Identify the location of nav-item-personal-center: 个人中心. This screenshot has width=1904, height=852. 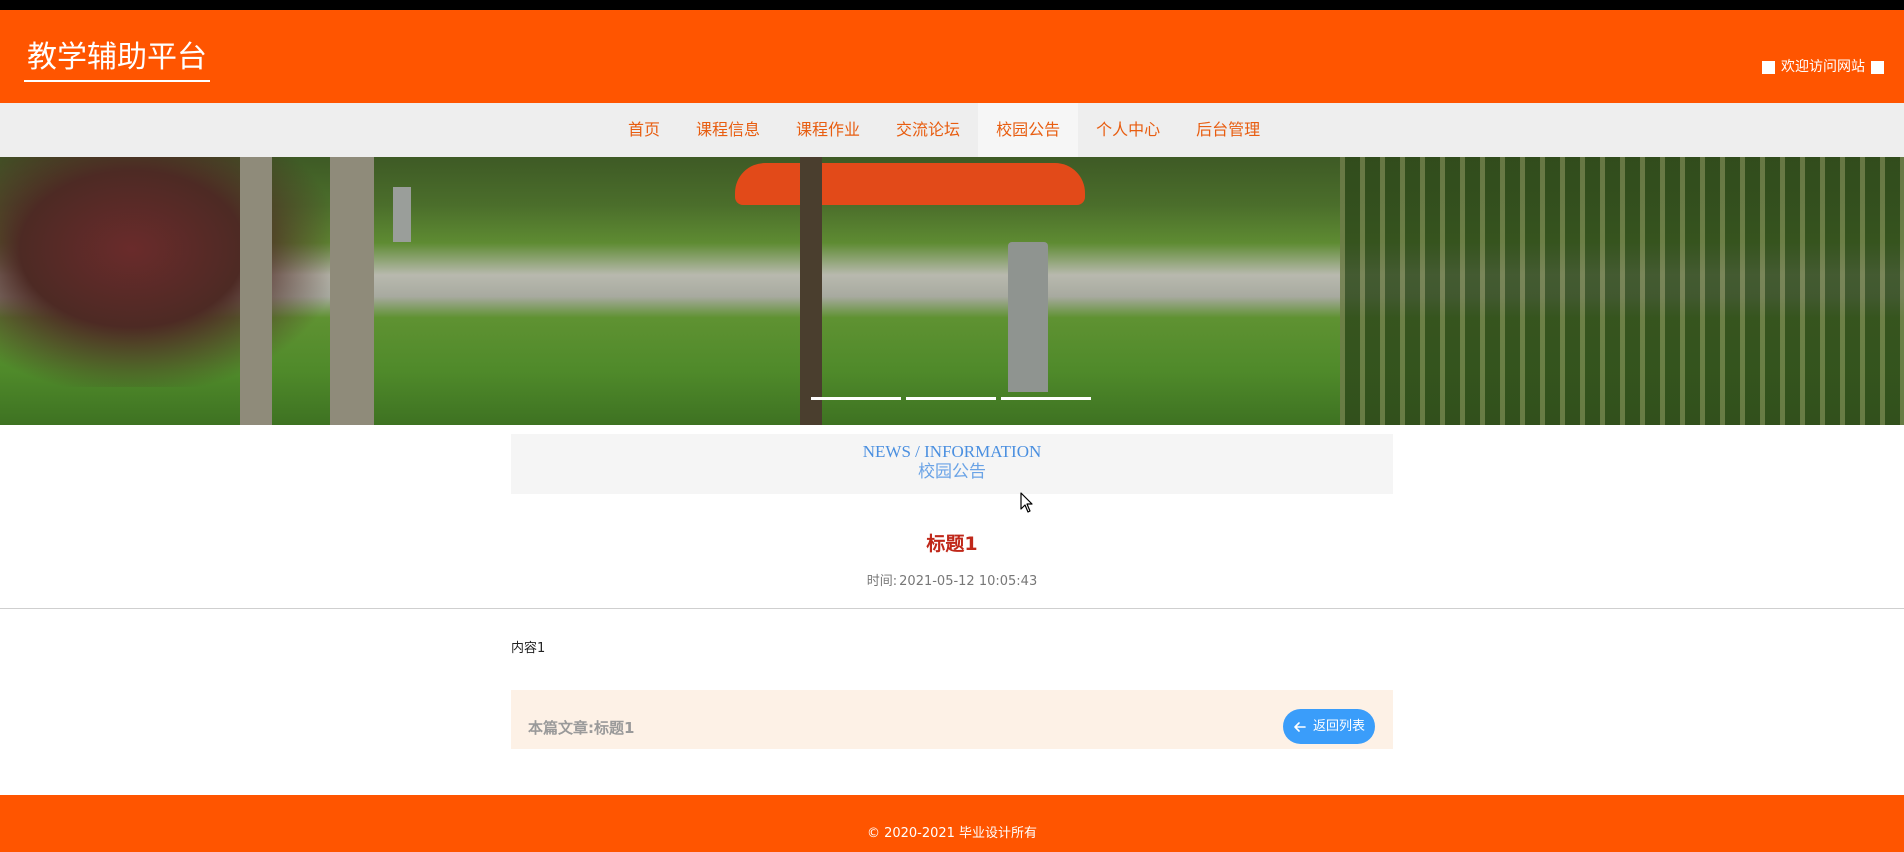
(1128, 130).